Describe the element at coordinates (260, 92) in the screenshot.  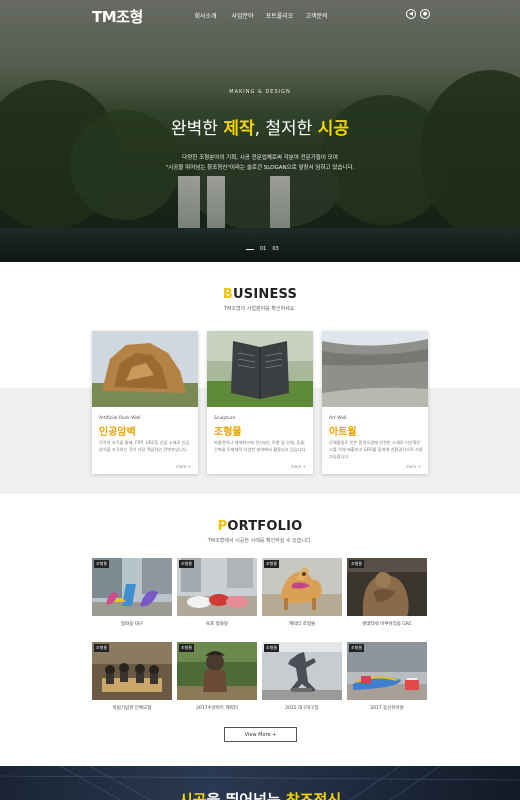
I see `hero-kicker: MAKING & DESIGN` at that location.